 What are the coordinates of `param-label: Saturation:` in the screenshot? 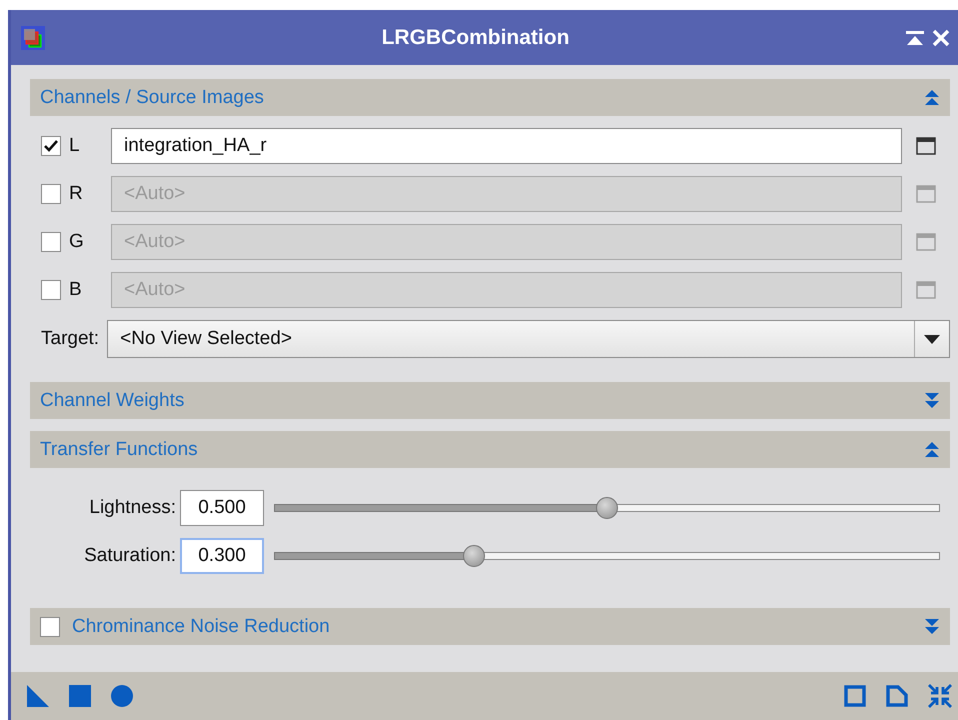 It's located at (130, 556).